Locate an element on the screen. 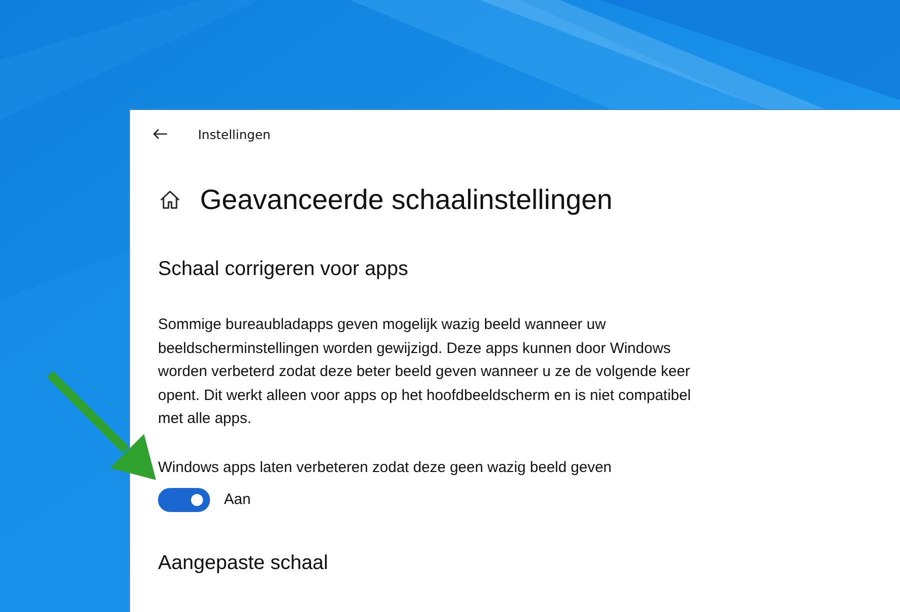  back-arrow-icon is located at coordinates (160, 134).